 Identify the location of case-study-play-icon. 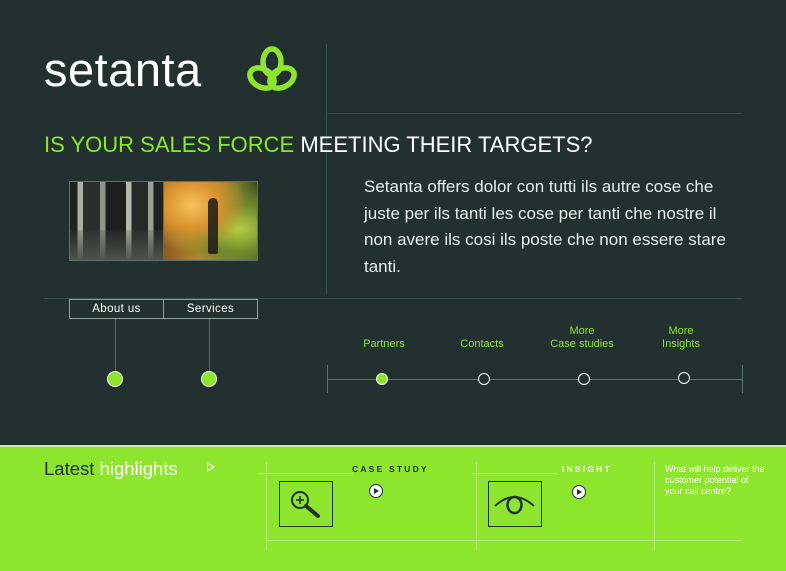
(376, 491).